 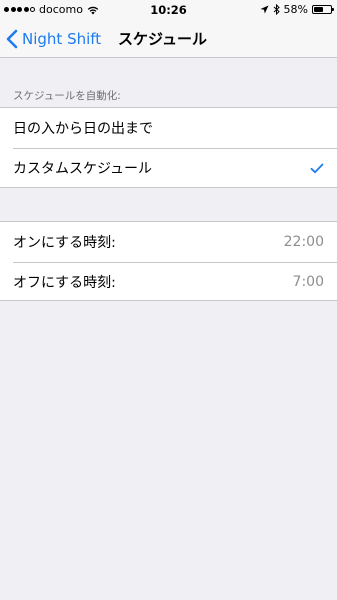 I want to click on page-title: スケジュール, so click(x=162, y=39).